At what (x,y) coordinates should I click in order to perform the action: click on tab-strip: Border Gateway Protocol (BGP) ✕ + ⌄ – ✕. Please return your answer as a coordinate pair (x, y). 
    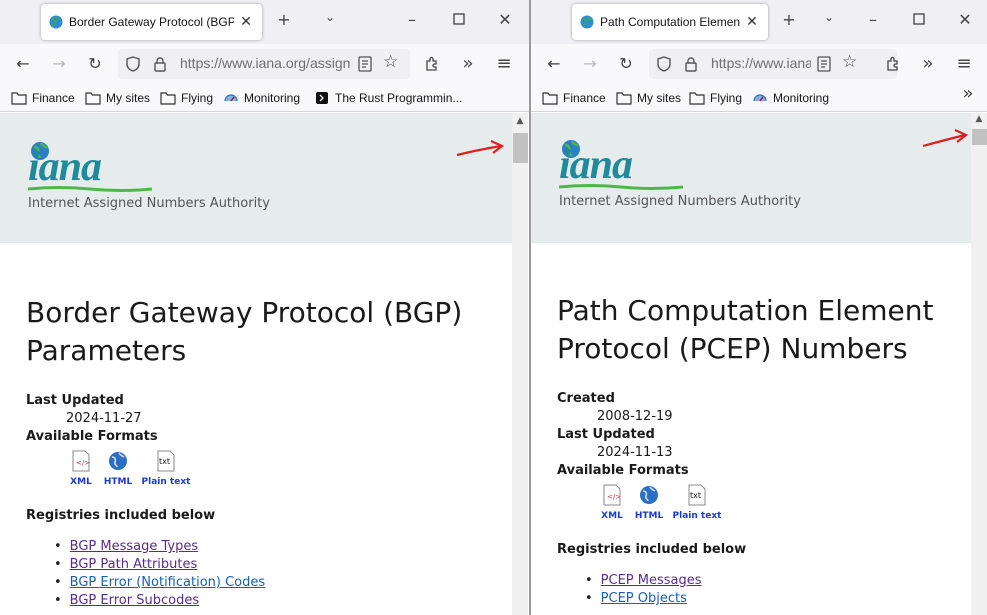
    Looking at the image, I should click on (264, 22).